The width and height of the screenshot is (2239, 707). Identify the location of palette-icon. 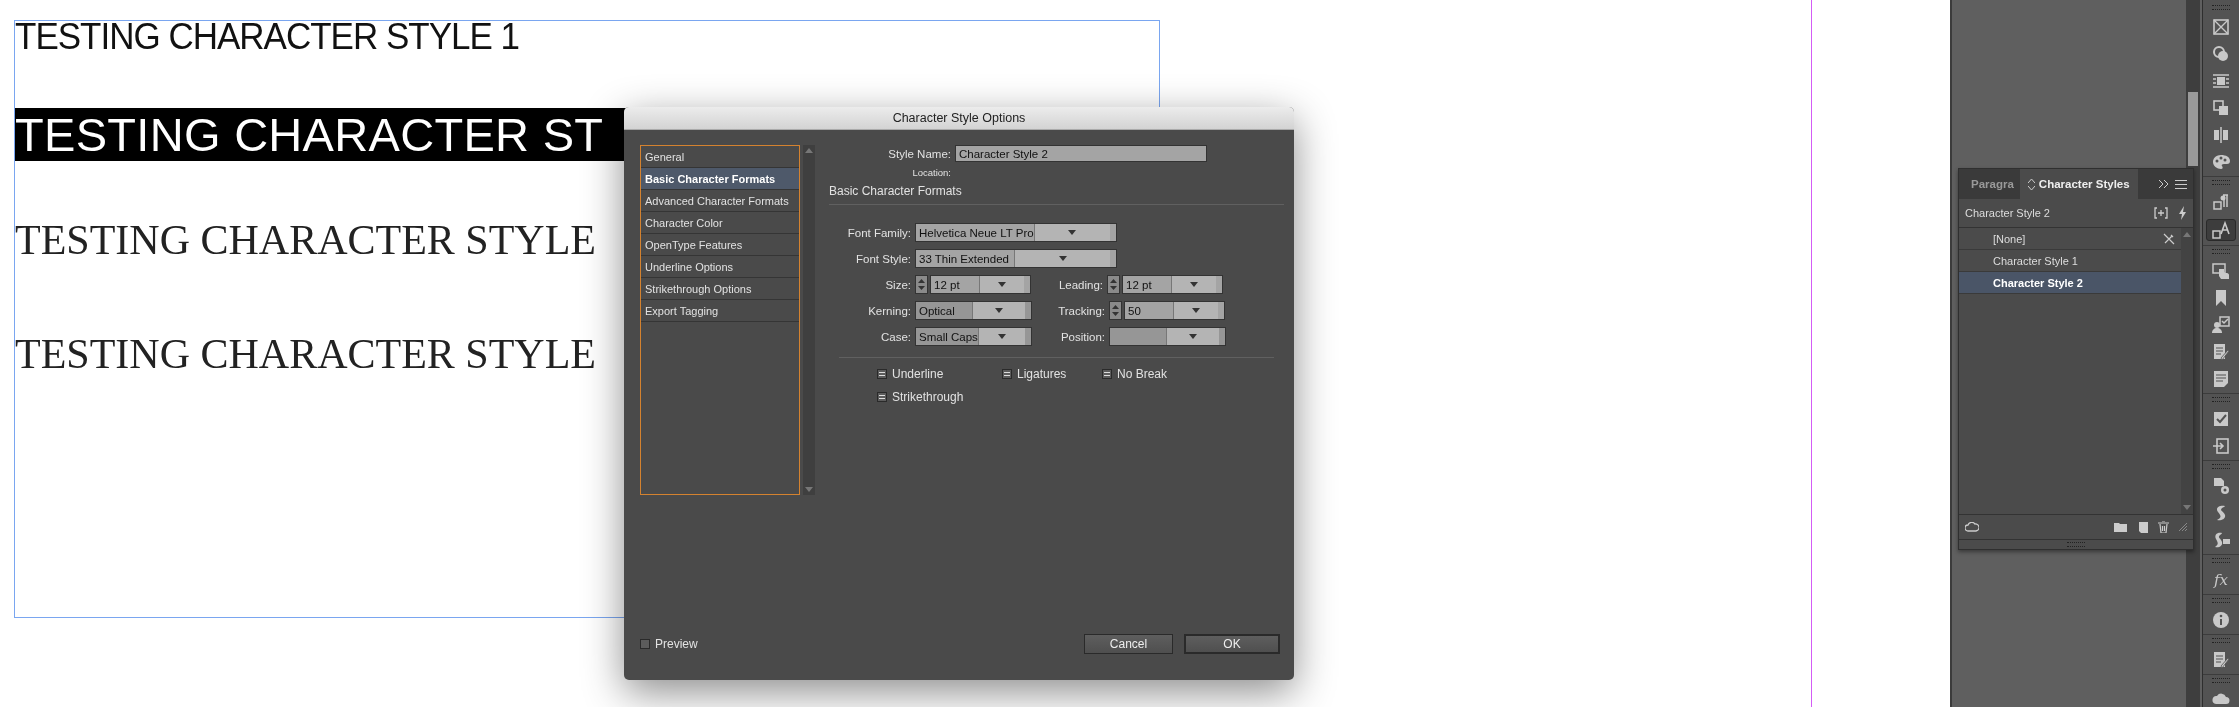
(2221, 162).